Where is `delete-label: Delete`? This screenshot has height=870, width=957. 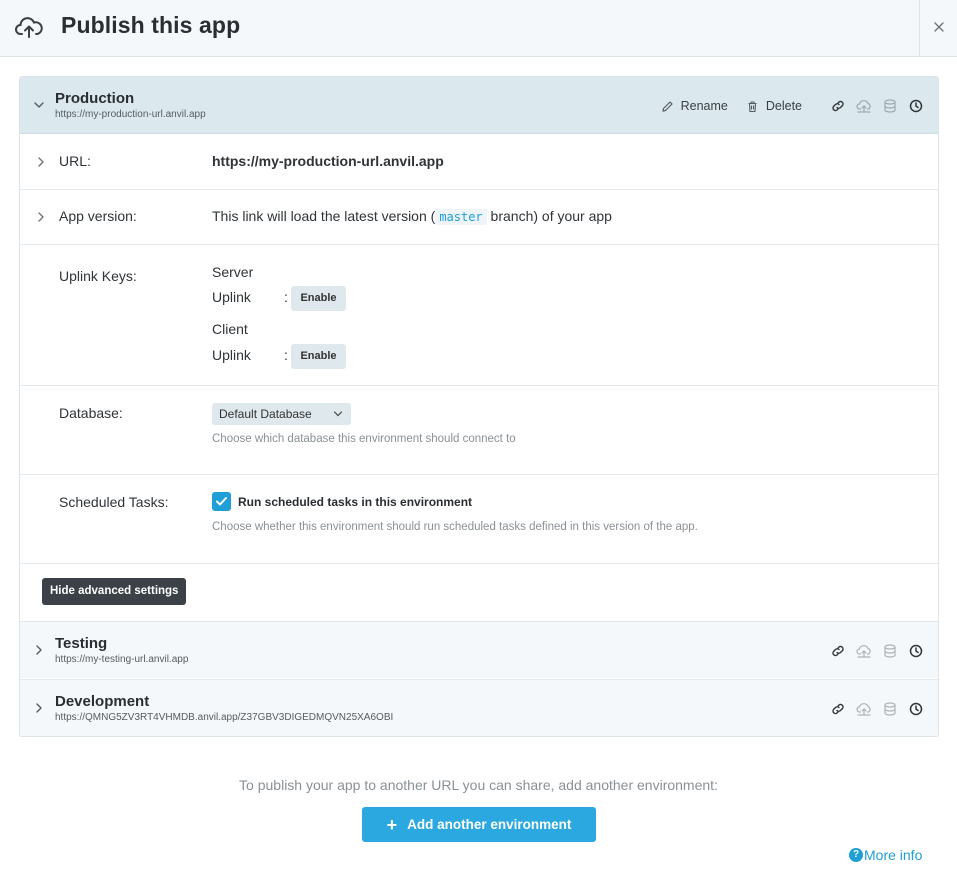 delete-label: Delete is located at coordinates (783, 106).